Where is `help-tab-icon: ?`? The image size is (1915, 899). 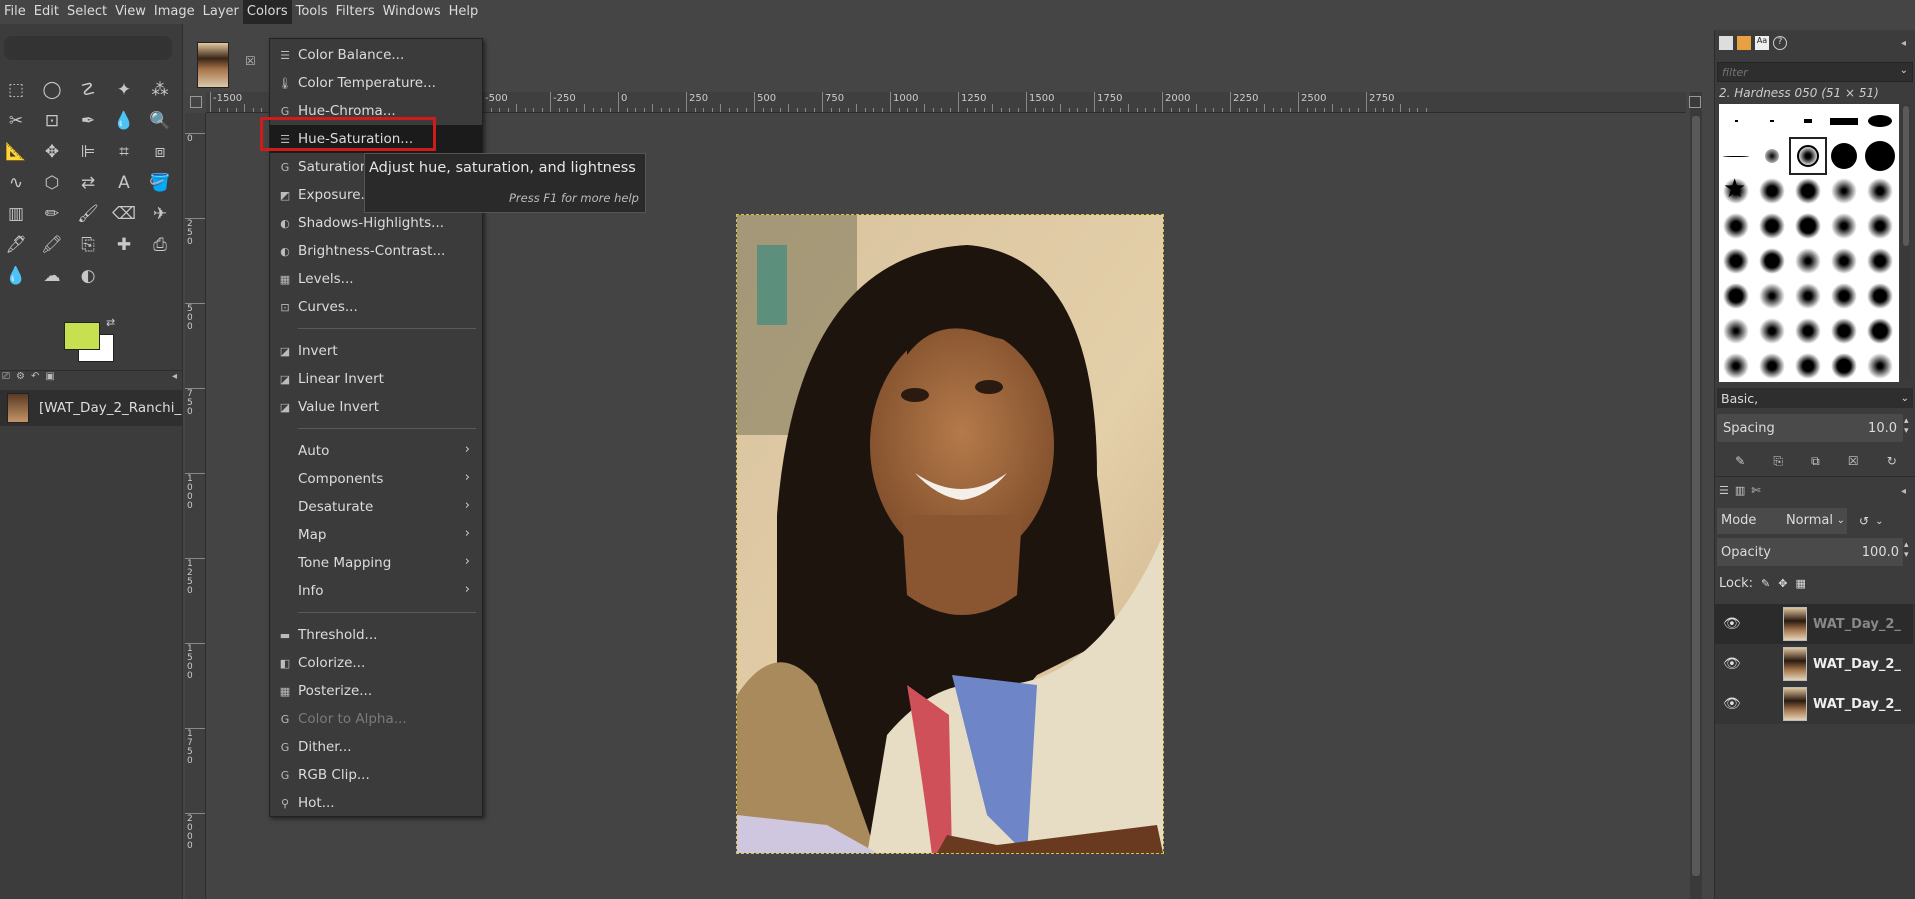 help-tab-icon: ? is located at coordinates (1780, 43).